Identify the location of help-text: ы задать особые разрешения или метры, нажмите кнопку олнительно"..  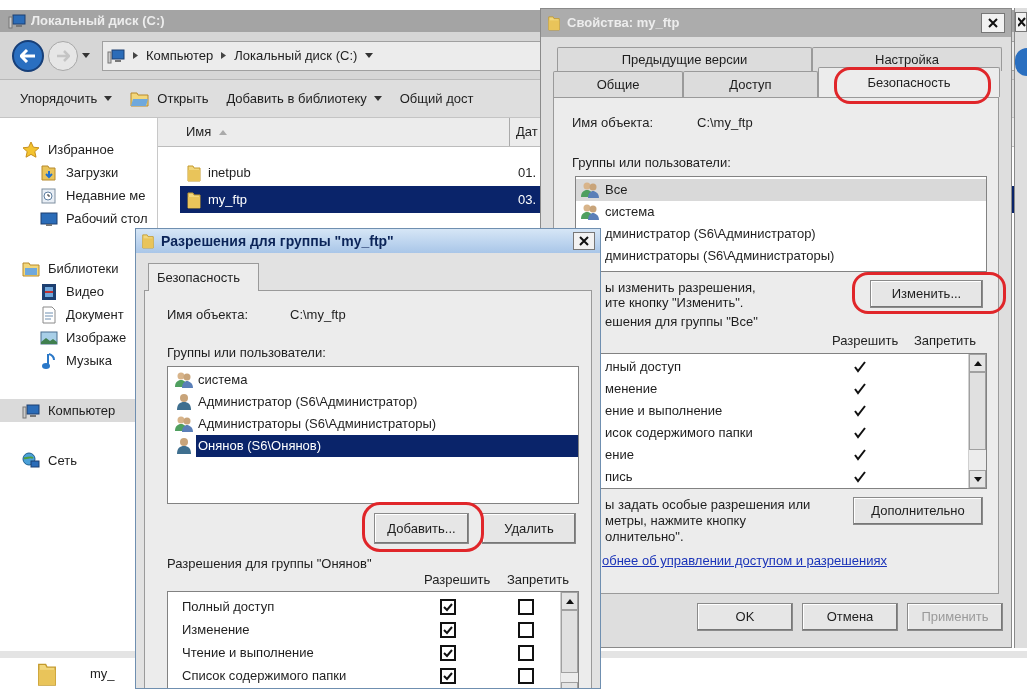
(707, 521).